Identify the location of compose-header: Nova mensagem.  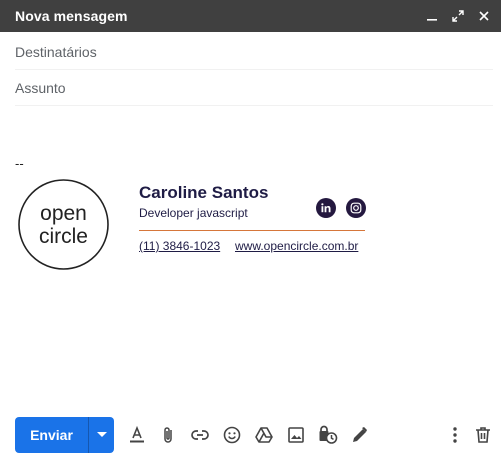
(250, 16).